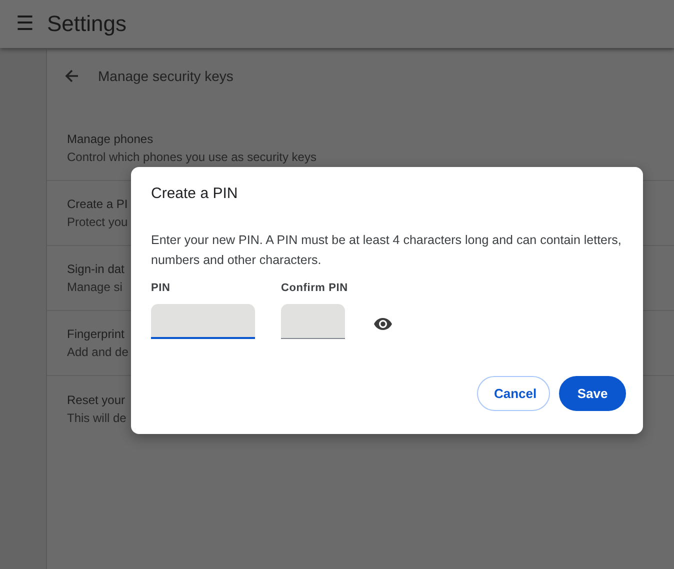 The height and width of the screenshot is (569, 674). What do you see at coordinates (194, 193) in the screenshot?
I see `dialog-title: Create a PIN` at bounding box center [194, 193].